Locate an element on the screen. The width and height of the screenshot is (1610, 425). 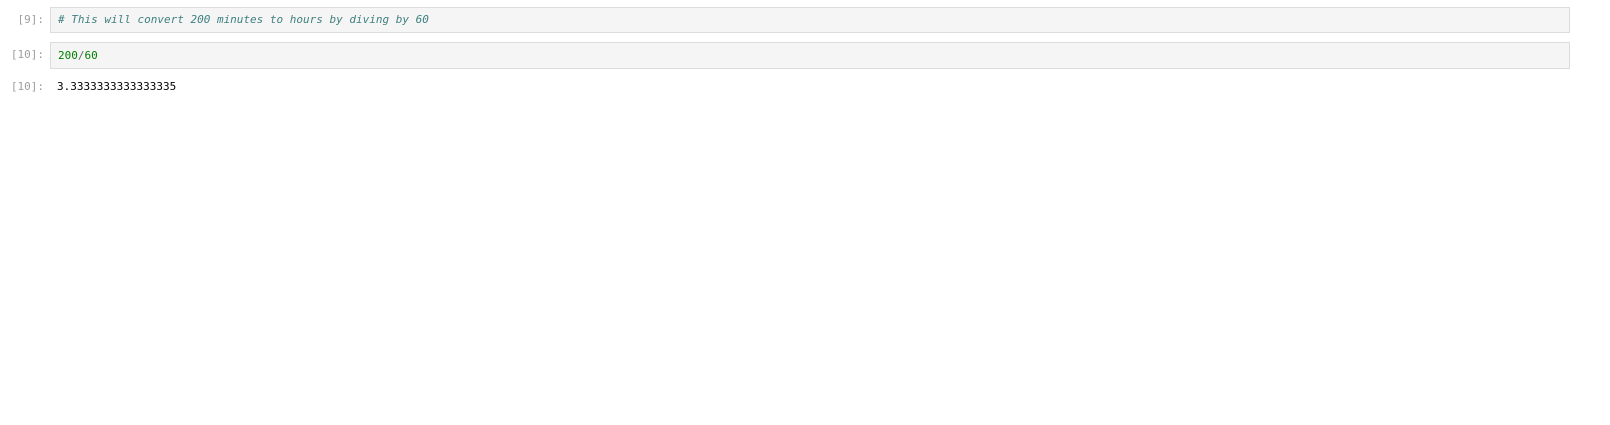
code-number: 60 is located at coordinates (91, 55).